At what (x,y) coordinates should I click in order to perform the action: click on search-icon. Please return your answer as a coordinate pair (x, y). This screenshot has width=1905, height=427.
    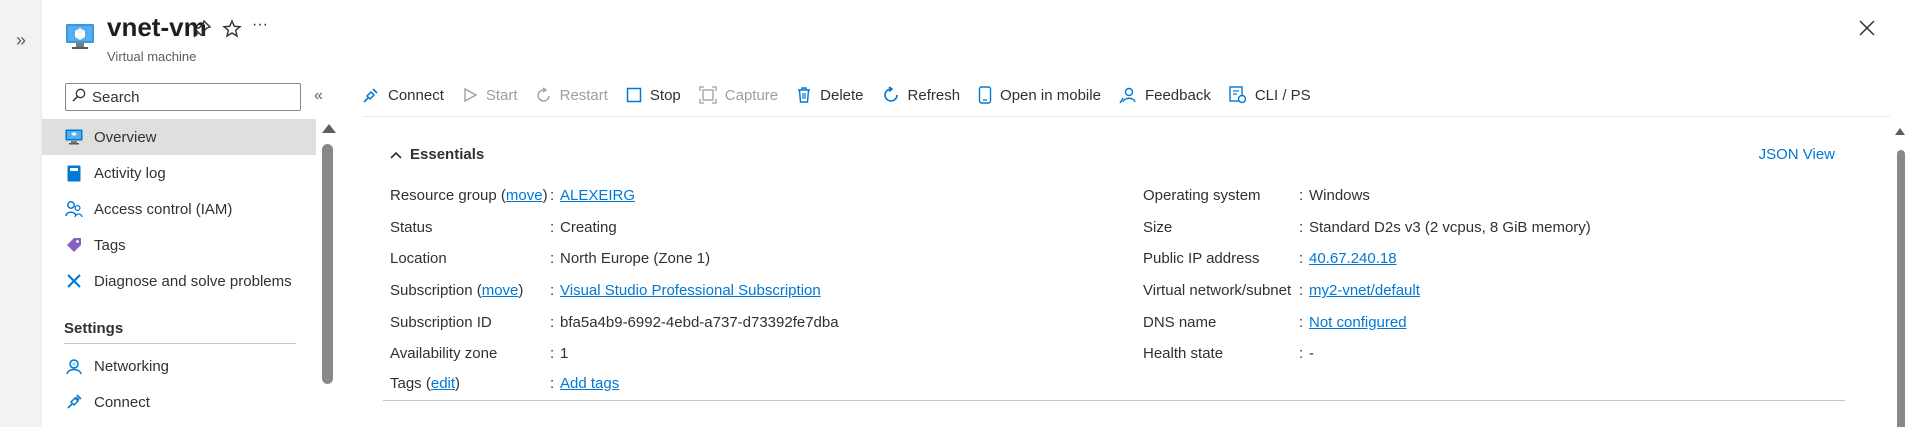
    Looking at the image, I should click on (79, 97).